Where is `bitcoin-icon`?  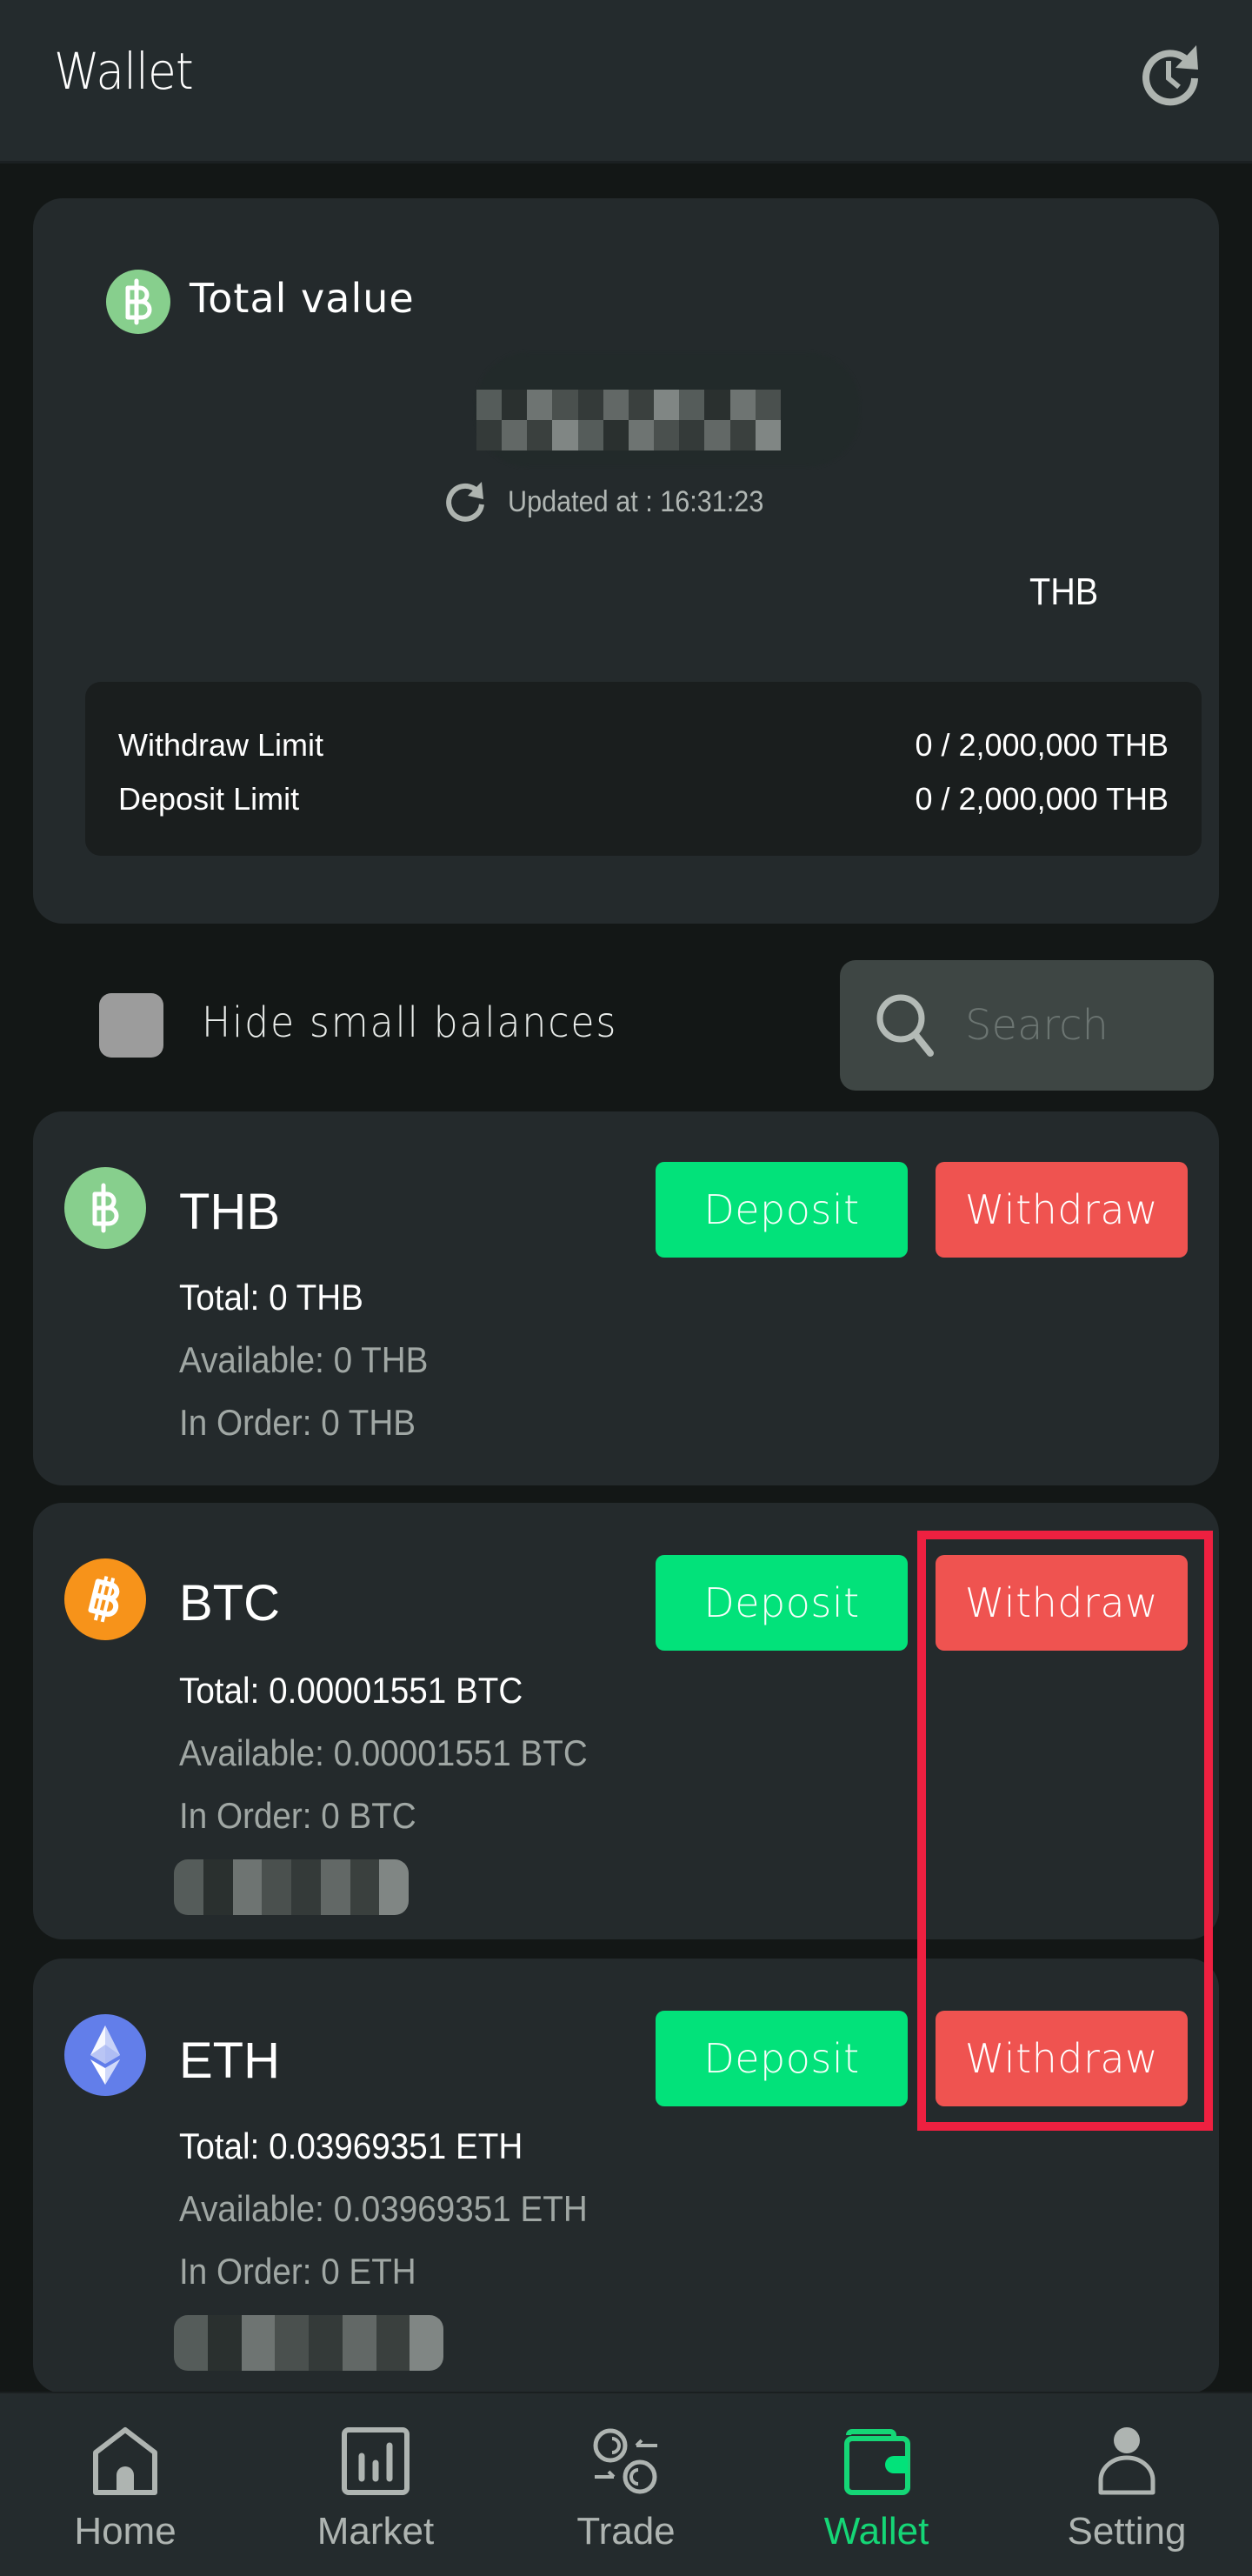 bitcoin-icon is located at coordinates (105, 1599).